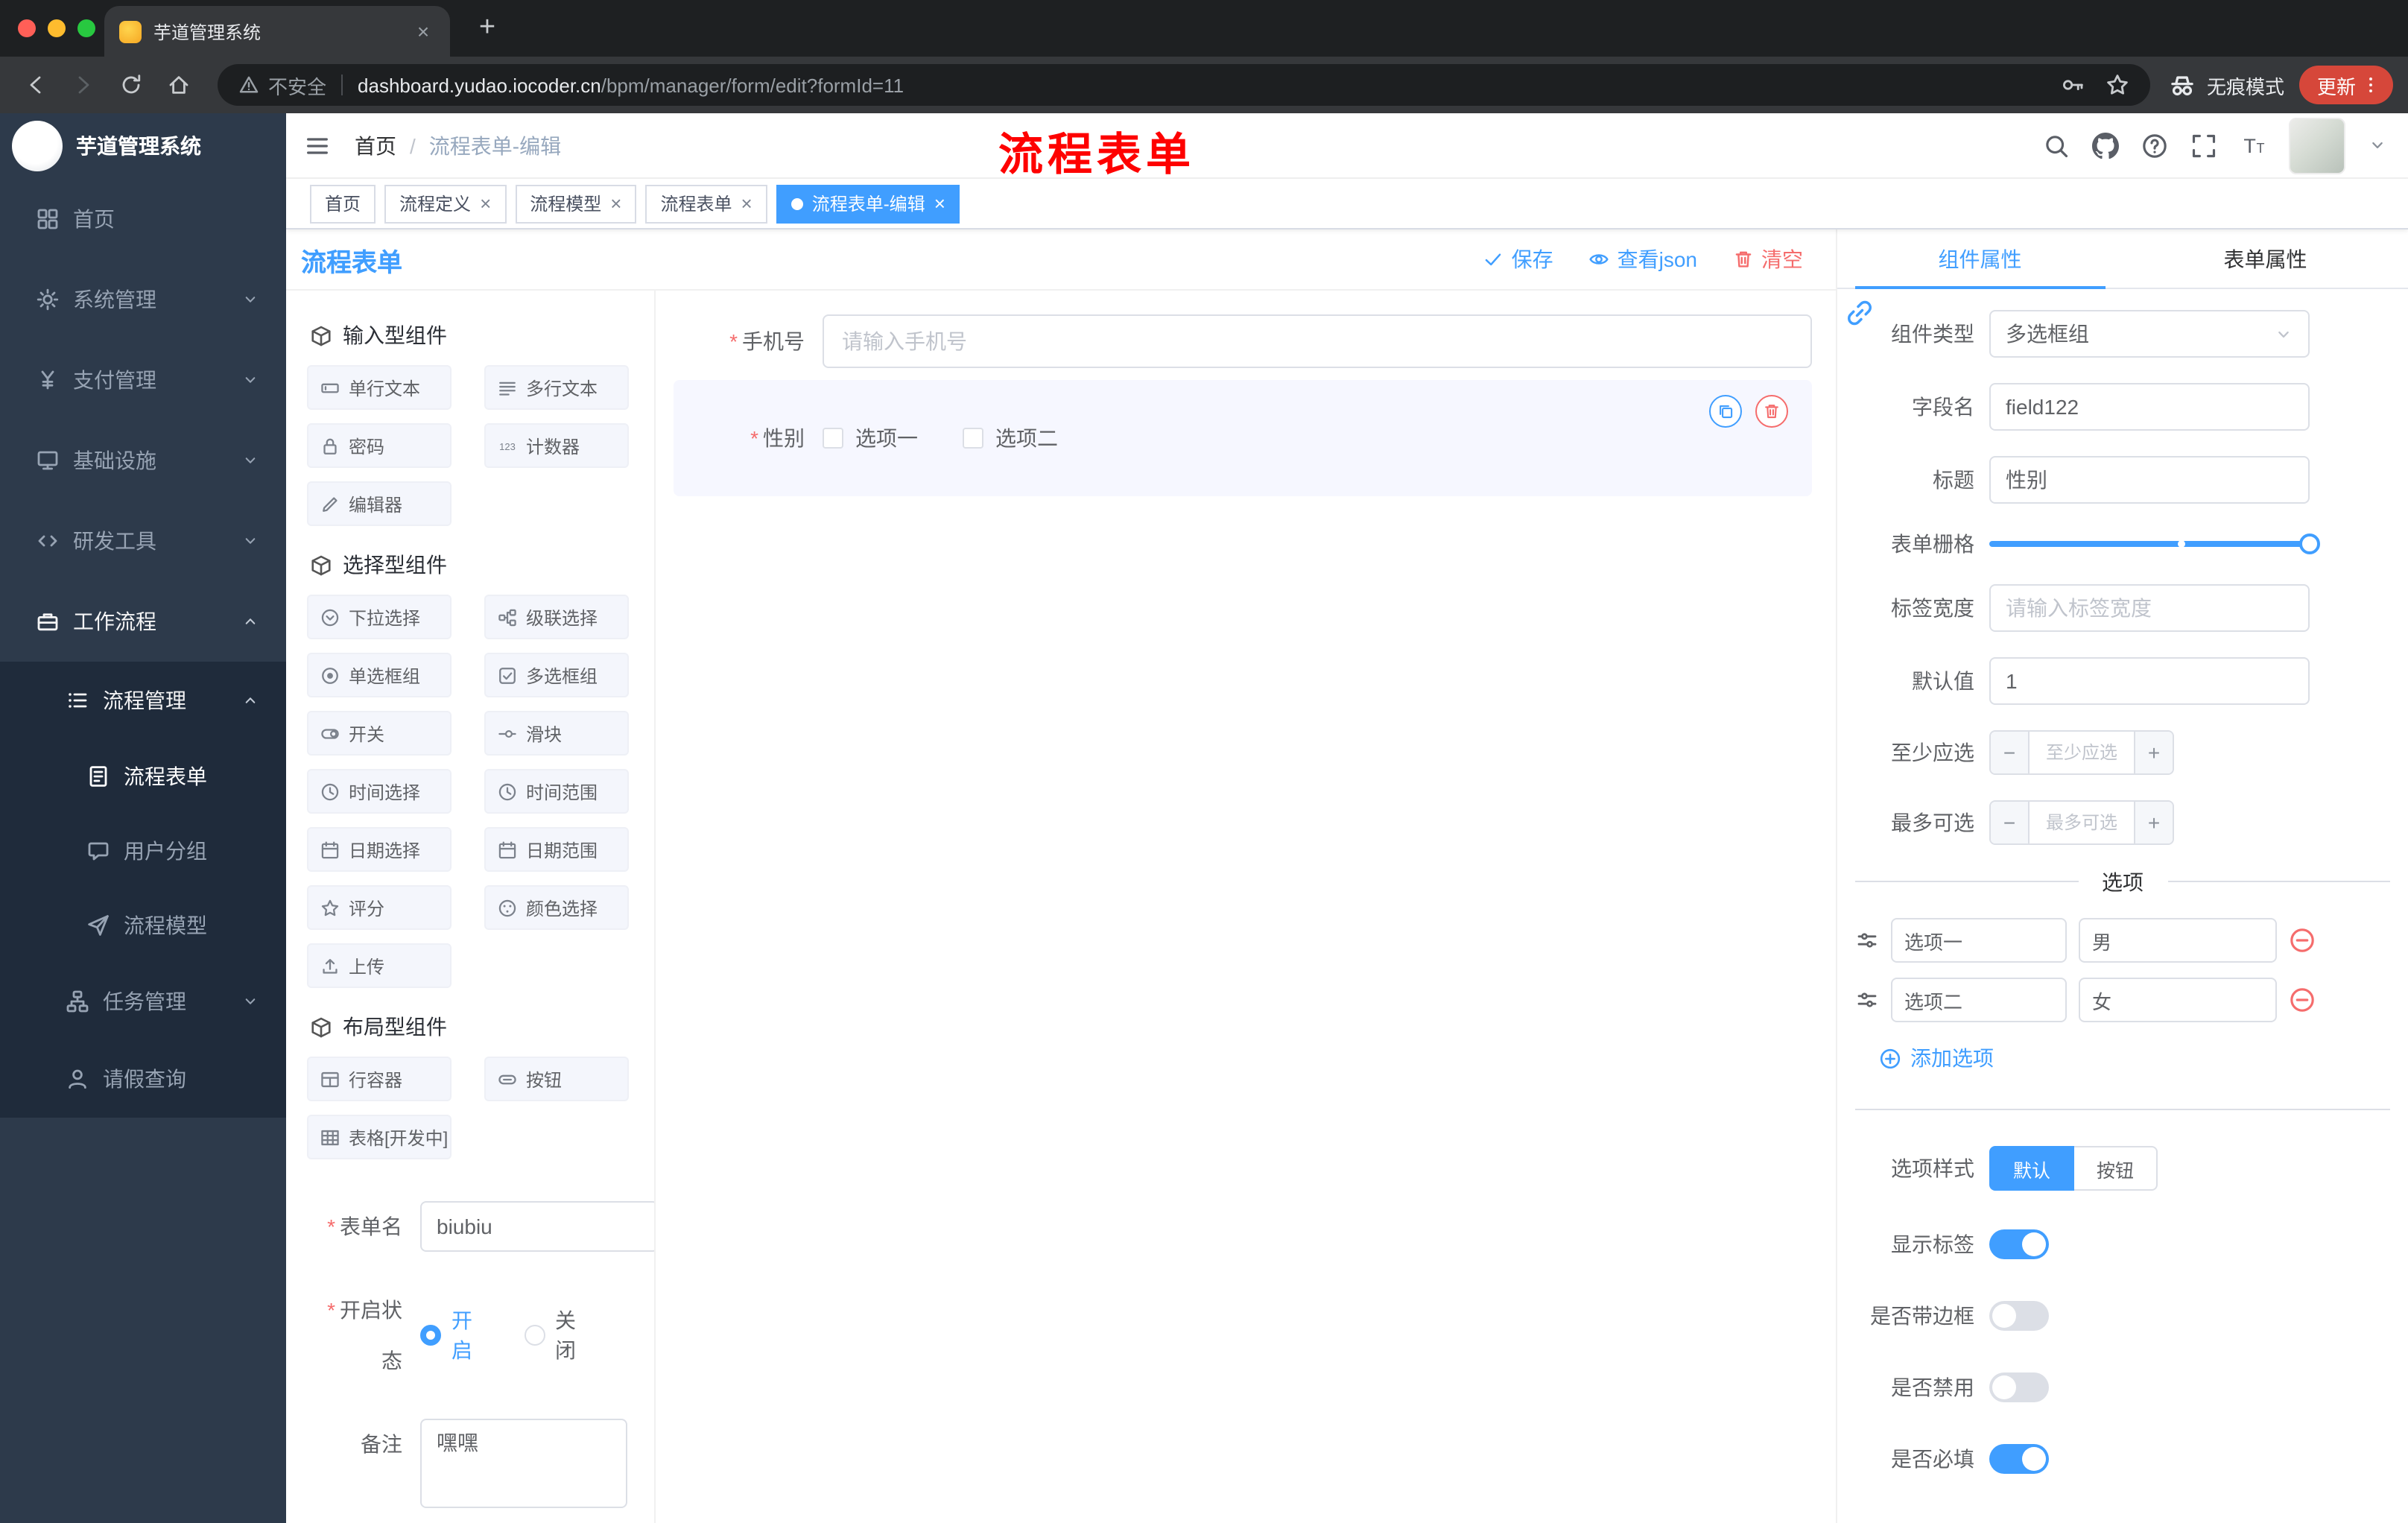  Describe the element at coordinates (277, 32) in the screenshot. I see `browser-tab: 芋道管理系统 ×` at that location.